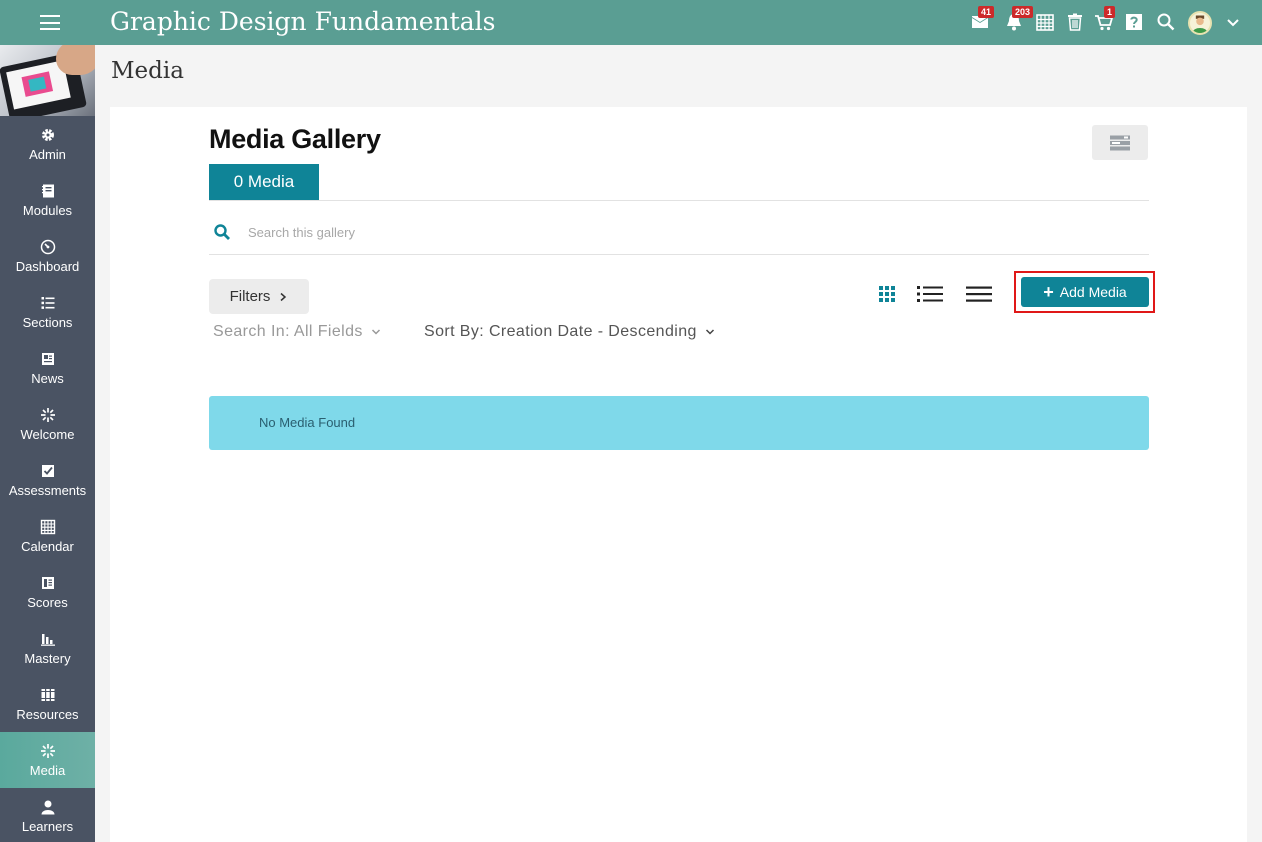 Image resolution: width=1262 pixels, height=842 pixels. I want to click on help-icon, so click(1134, 23).